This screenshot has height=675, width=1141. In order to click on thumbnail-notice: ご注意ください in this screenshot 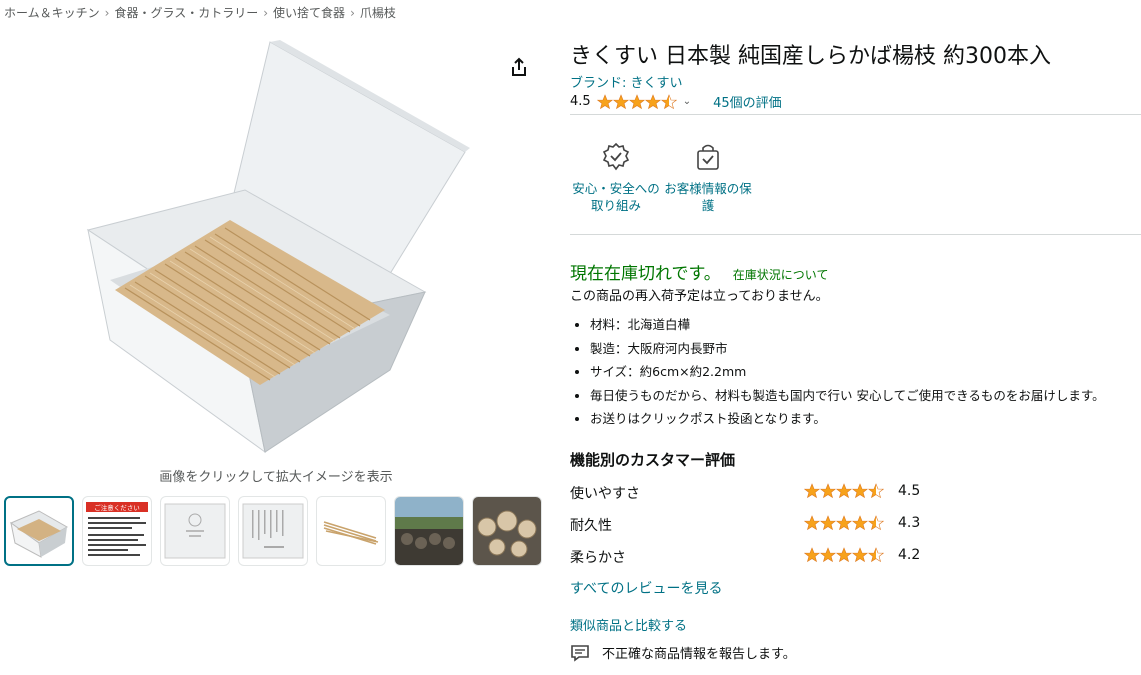, I will do `click(117, 531)`.